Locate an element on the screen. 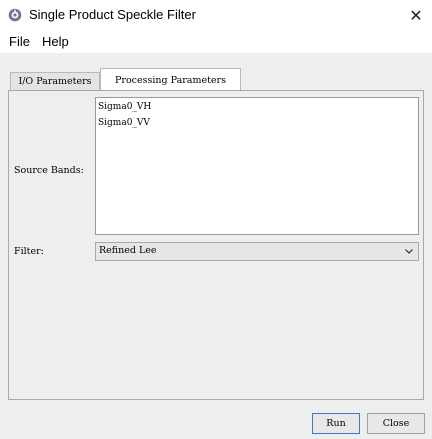 Image resolution: width=432 pixels, height=439 pixels. filter-selected-value: Refined Lee is located at coordinates (128, 250).